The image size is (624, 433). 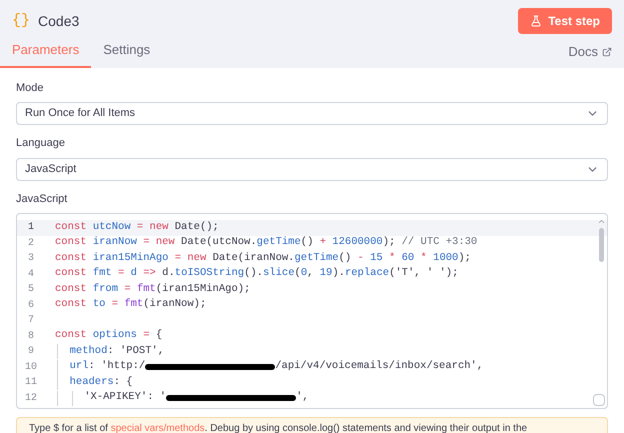 What do you see at coordinates (266, 242) in the screenshot?
I see `code-line: const iranNow = new Date(utcNow.getTime() + 12600000); // UTC +3:30` at bounding box center [266, 242].